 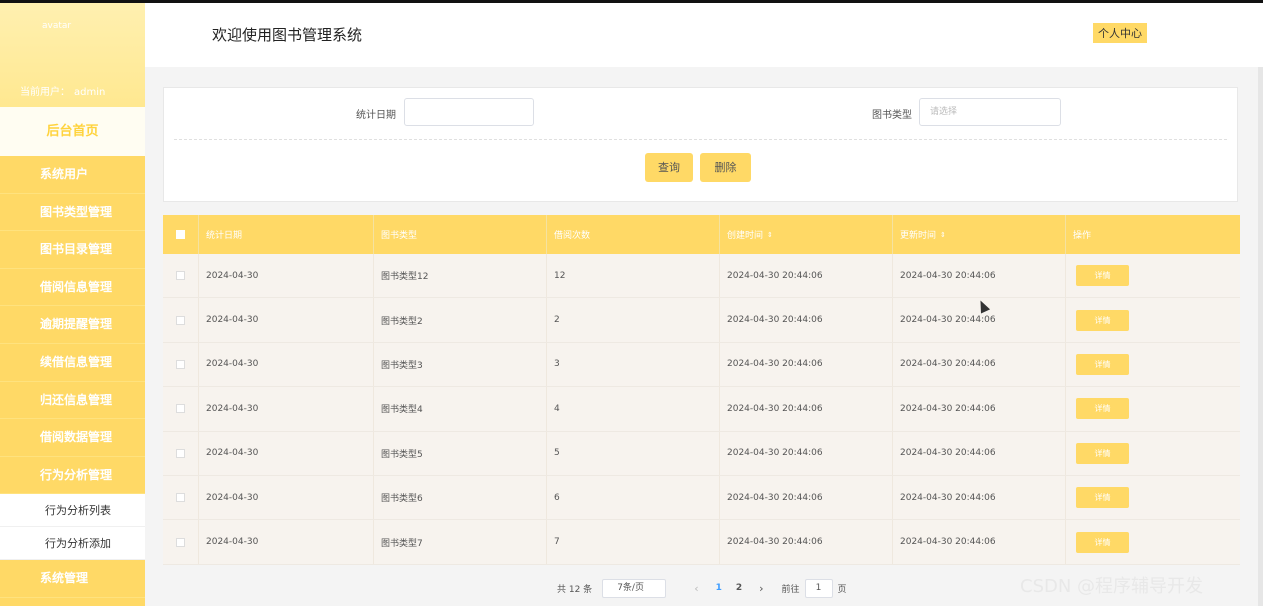 I want to click on col-header-updated: 更新时间 ⇕, so click(x=979, y=234).